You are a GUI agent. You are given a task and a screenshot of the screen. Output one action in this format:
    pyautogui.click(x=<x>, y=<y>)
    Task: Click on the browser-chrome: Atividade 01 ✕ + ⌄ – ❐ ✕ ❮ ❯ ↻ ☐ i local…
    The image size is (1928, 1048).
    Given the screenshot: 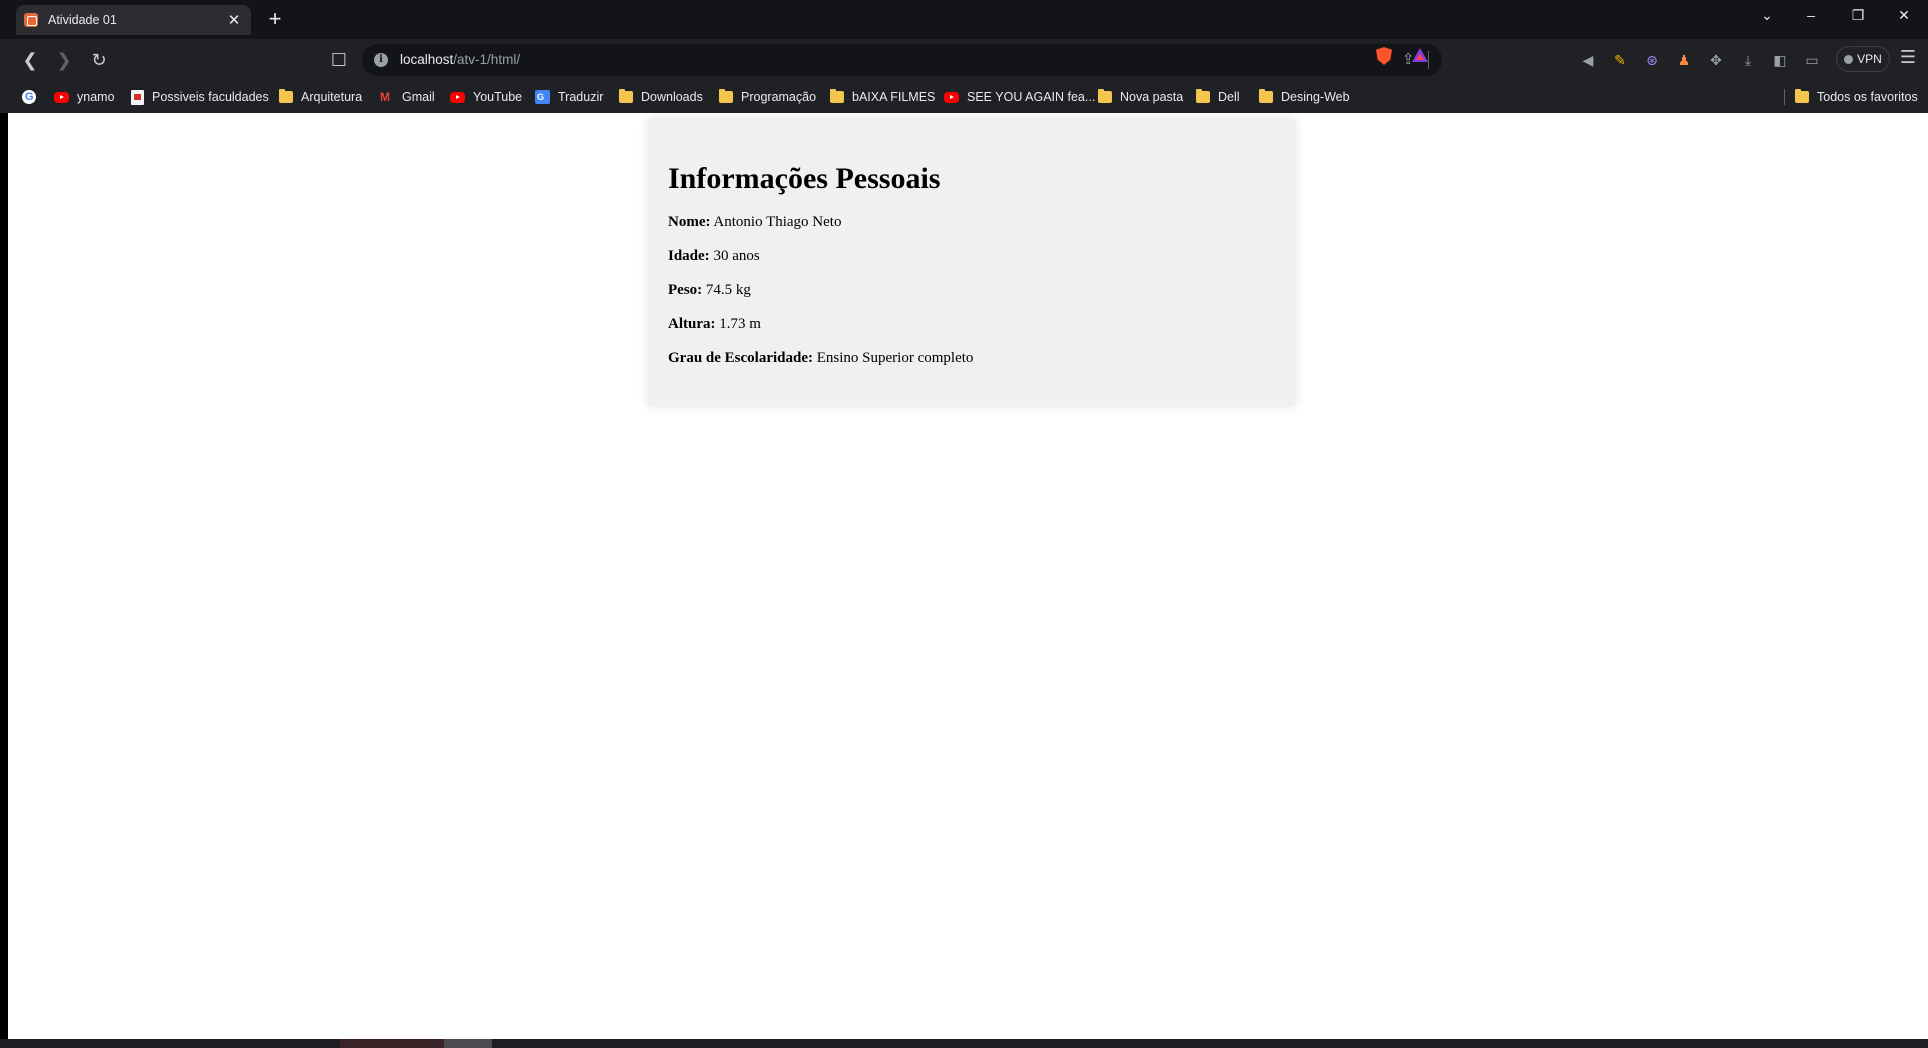 What is the action you would take?
    pyautogui.click(x=964, y=56)
    